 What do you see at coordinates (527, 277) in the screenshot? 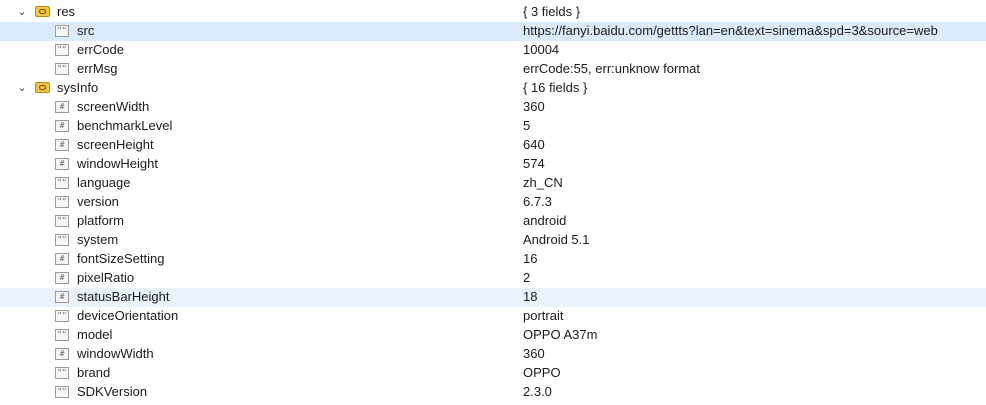
I see `field-value: 2` at bounding box center [527, 277].